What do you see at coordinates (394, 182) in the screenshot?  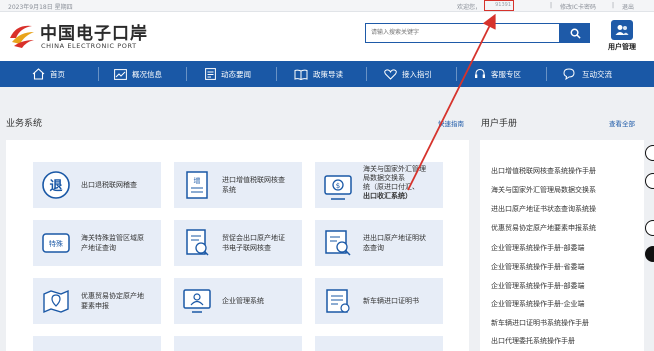 I see `business-card-label: 海关与国家外汇管理 局数据交换系 统（原进口付汇、 出口收汇系统）` at bounding box center [394, 182].